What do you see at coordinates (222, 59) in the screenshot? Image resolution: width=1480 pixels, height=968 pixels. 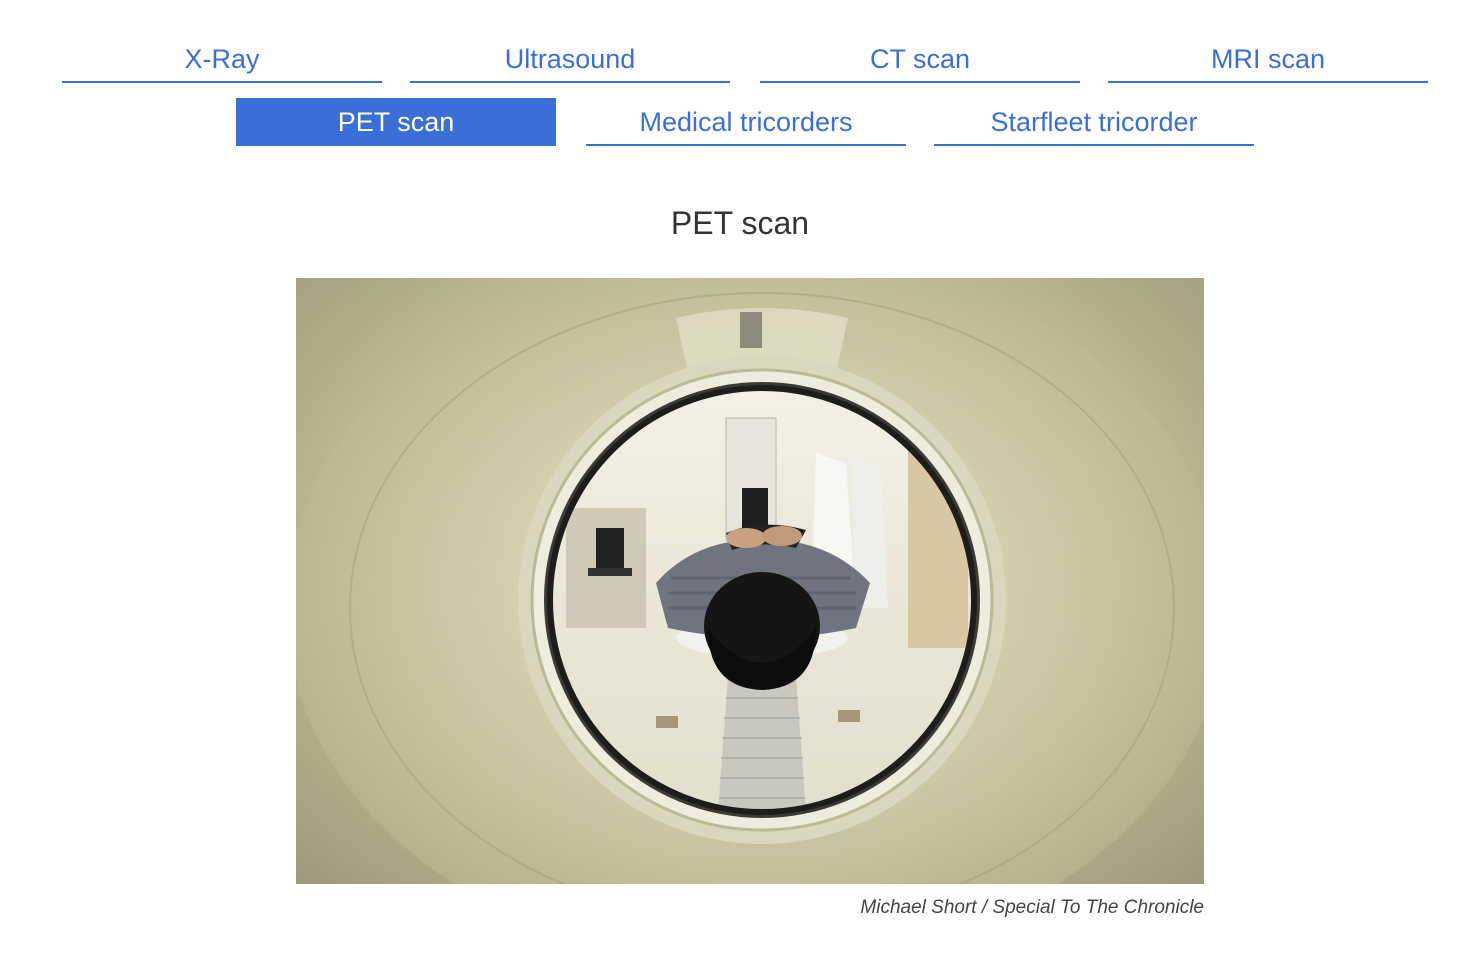 I see `tab-x-ray: X-Ray` at bounding box center [222, 59].